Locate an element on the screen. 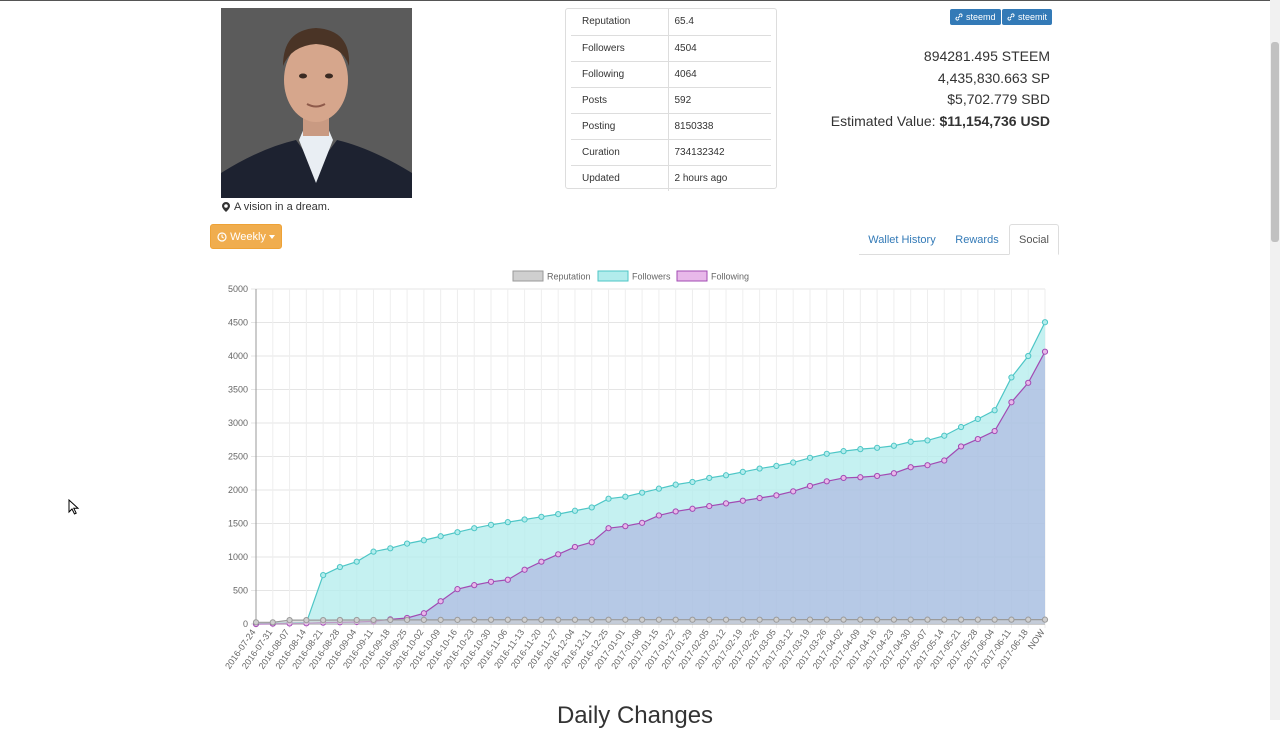 The width and height of the screenshot is (1280, 730). profile-location: A vision in a dream. is located at coordinates (276, 207).